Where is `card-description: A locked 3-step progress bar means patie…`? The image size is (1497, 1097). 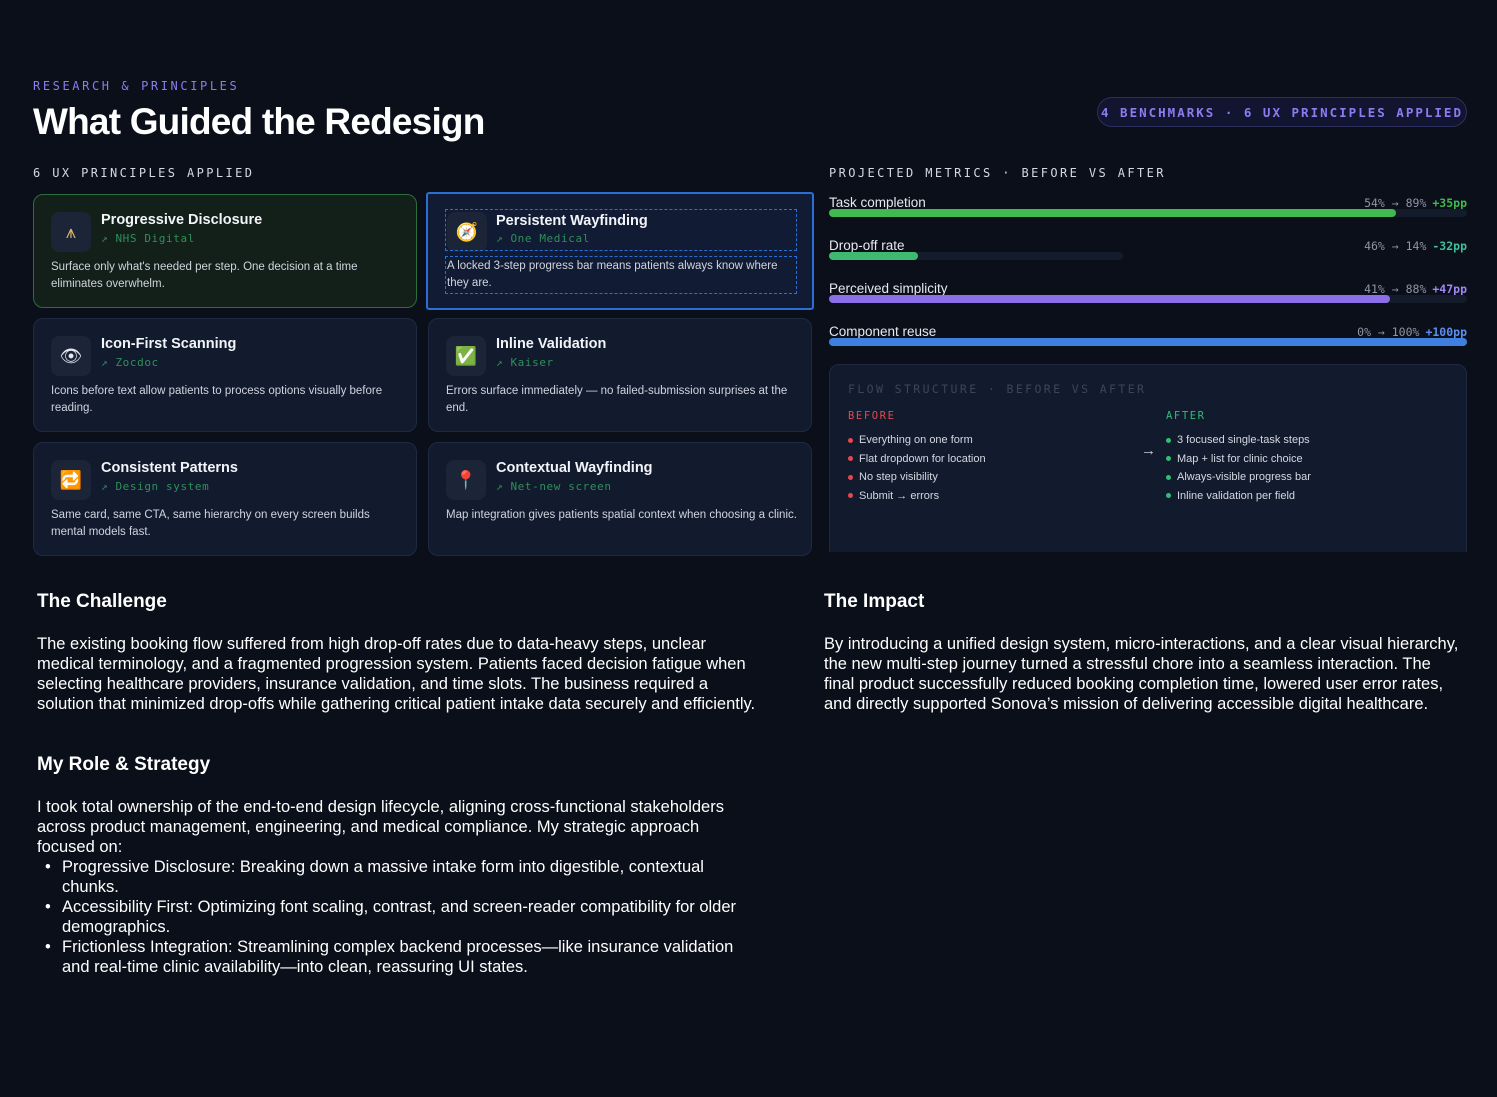
card-description: A locked 3-step progress bar means patie… is located at coordinates (621, 275).